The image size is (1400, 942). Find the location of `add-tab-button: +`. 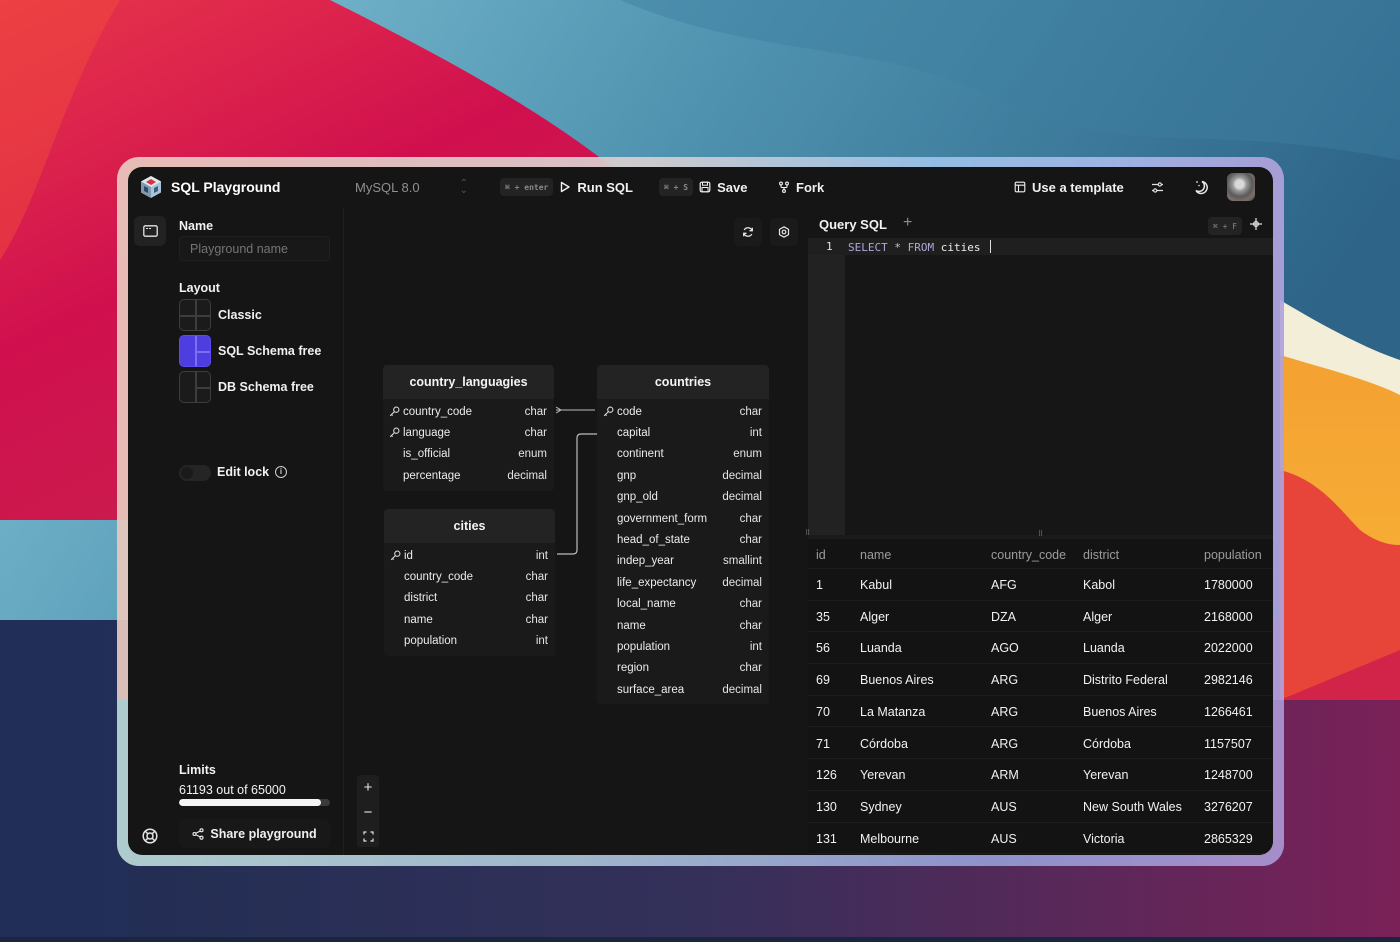

add-tab-button: + is located at coordinates (907, 223).